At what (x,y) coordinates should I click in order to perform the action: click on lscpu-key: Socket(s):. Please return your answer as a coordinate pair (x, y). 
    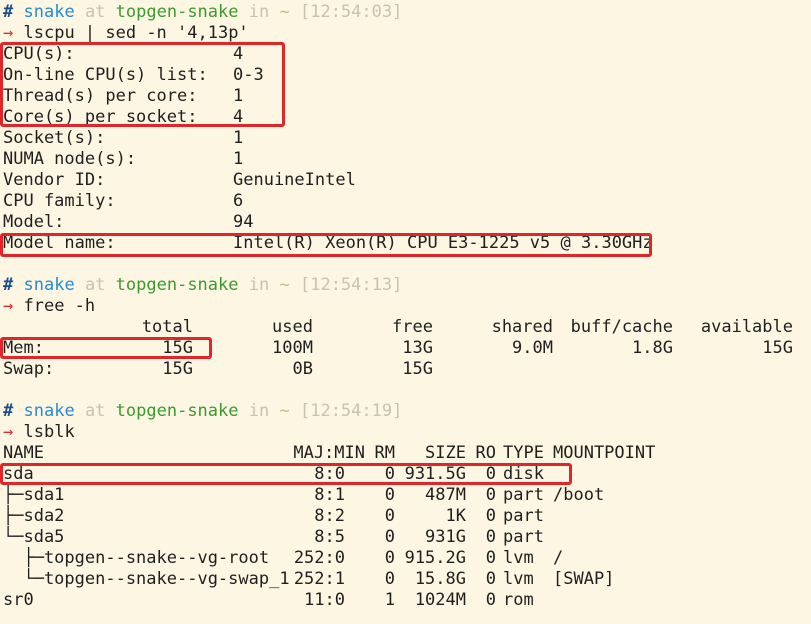
    Looking at the image, I should click on (54, 138).